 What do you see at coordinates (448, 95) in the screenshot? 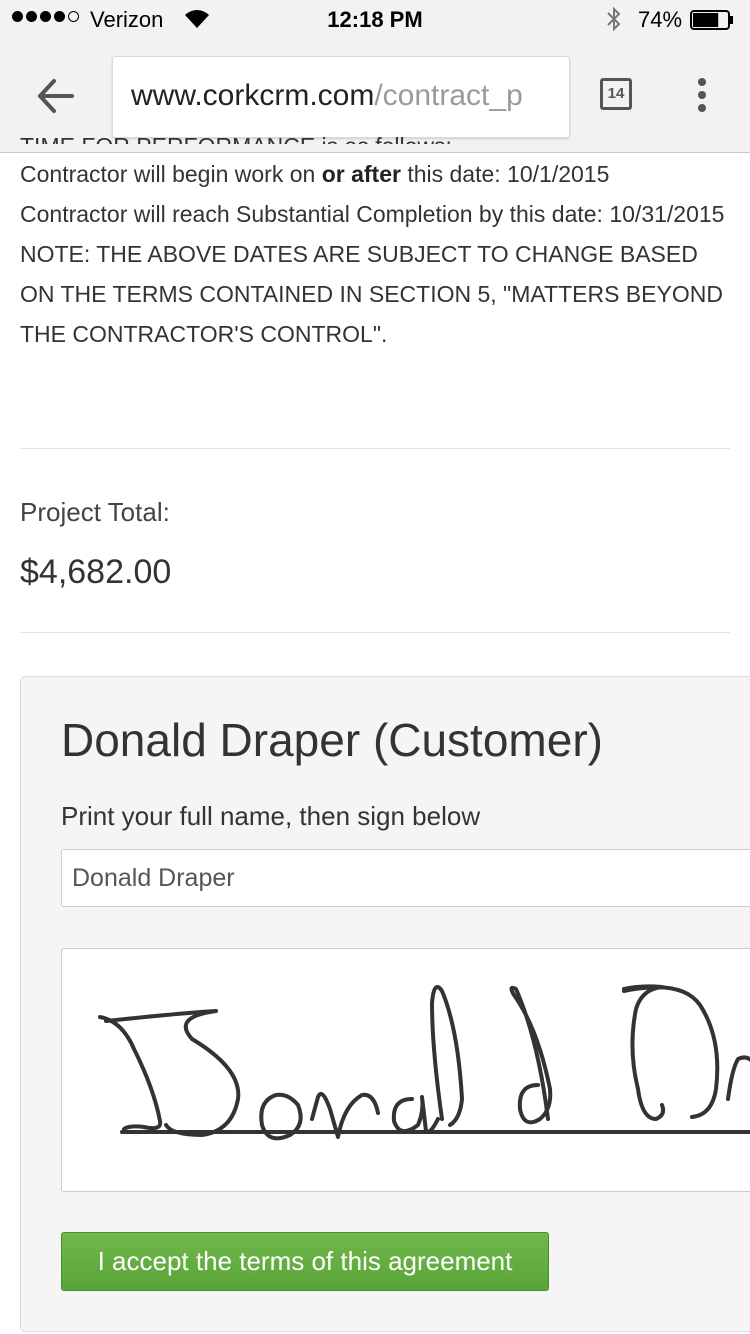
I see `url-path: /contract_p` at bounding box center [448, 95].